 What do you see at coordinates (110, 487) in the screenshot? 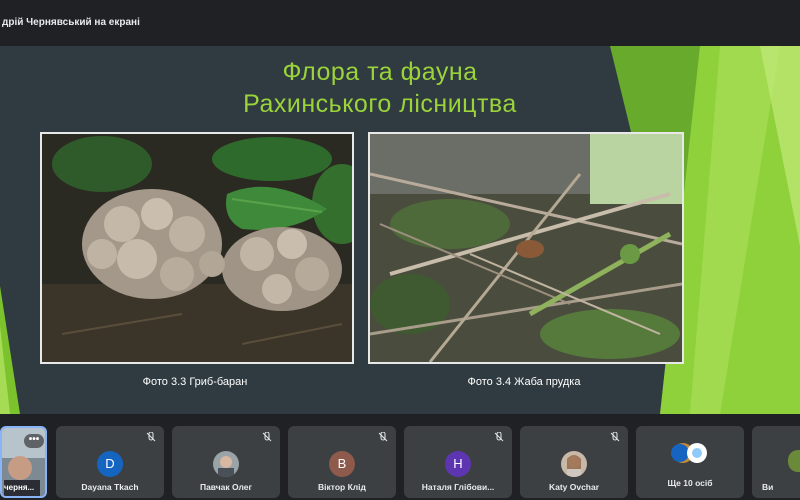
I see `participant-name: Dayana Tkach` at bounding box center [110, 487].